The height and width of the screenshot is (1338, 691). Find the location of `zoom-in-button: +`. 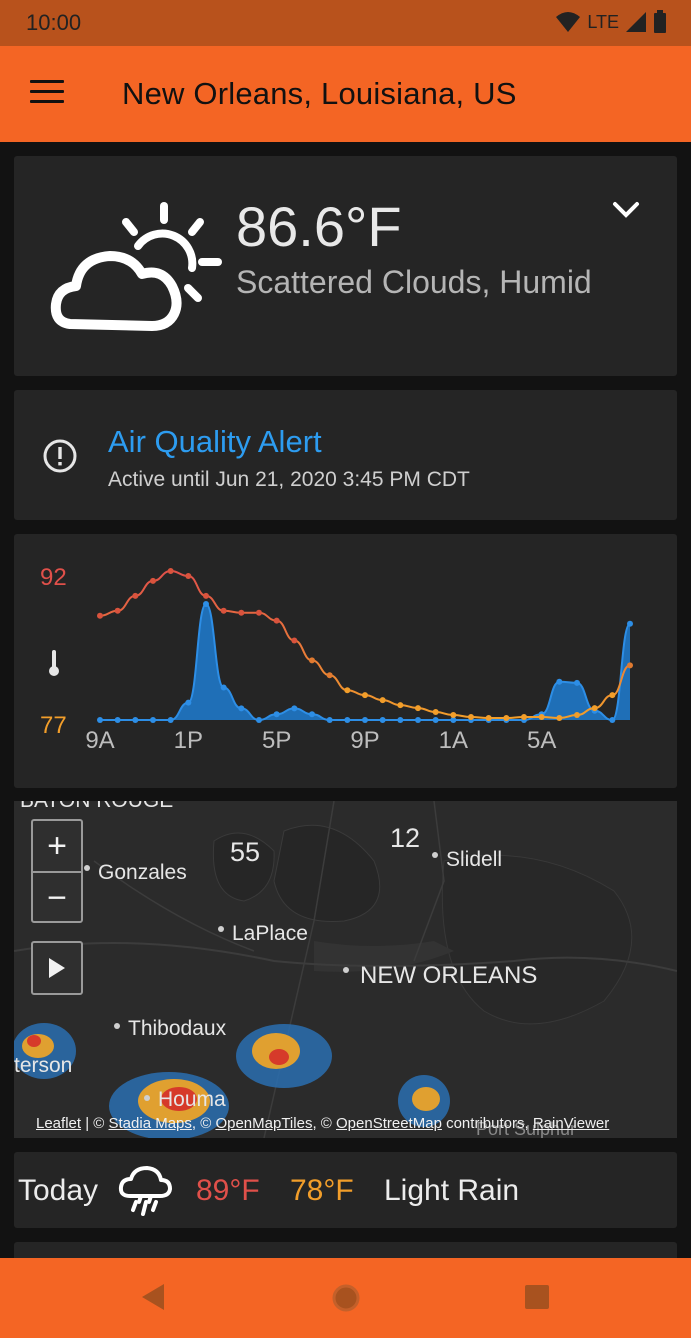

zoom-in-button: + is located at coordinates (57, 846).